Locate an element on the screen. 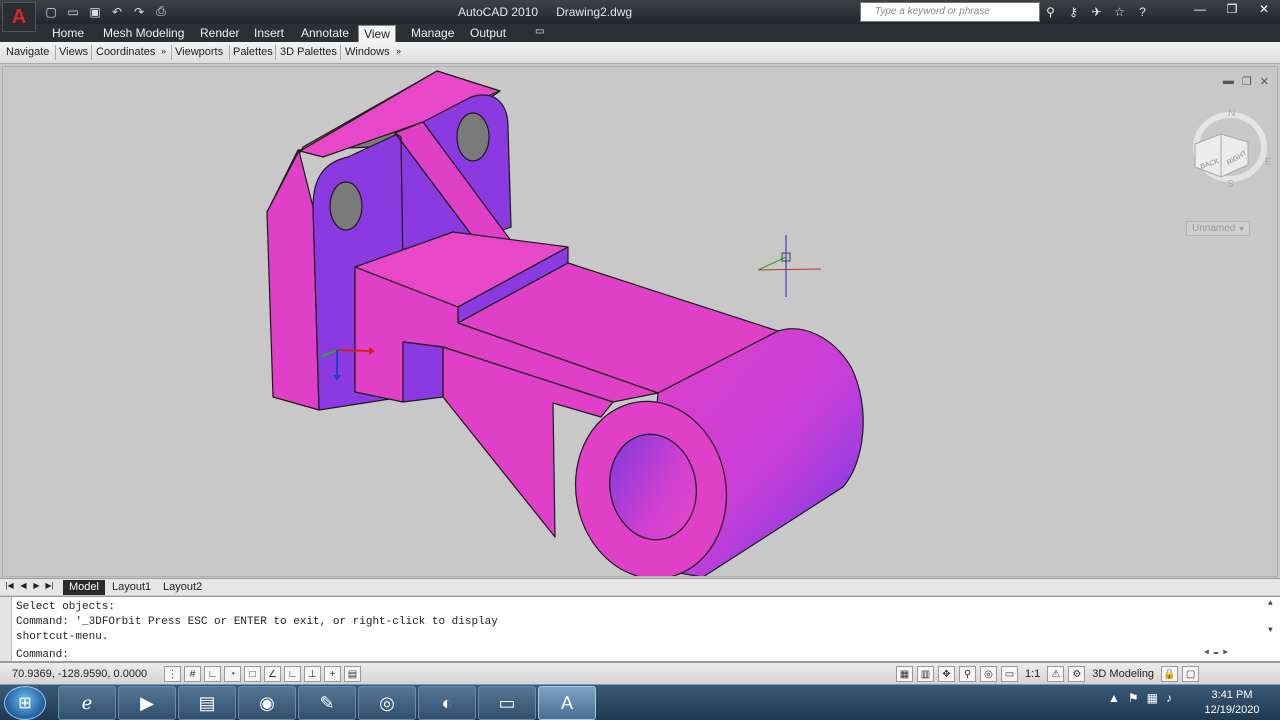 The height and width of the screenshot is (720, 1280). command-scrollbar: ▲ ▼ is located at coordinates (1273, 621).